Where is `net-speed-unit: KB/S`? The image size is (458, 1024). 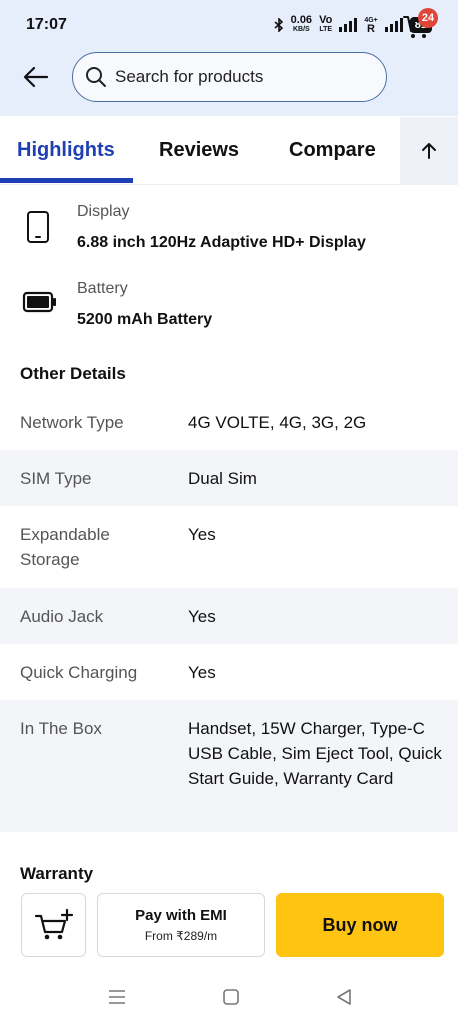 net-speed-unit: KB/S is located at coordinates (301, 29).